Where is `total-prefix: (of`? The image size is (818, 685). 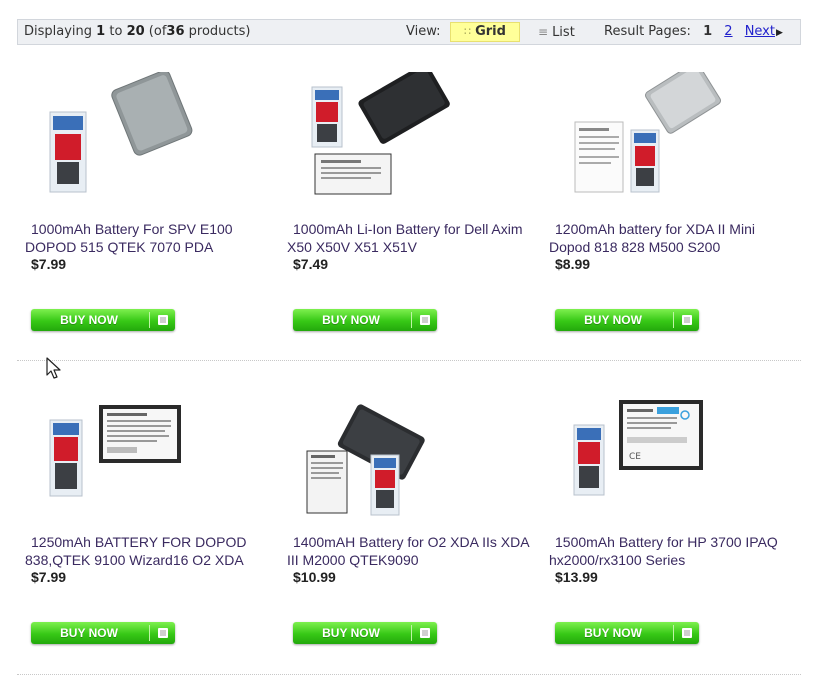 total-prefix: (of is located at coordinates (157, 31).